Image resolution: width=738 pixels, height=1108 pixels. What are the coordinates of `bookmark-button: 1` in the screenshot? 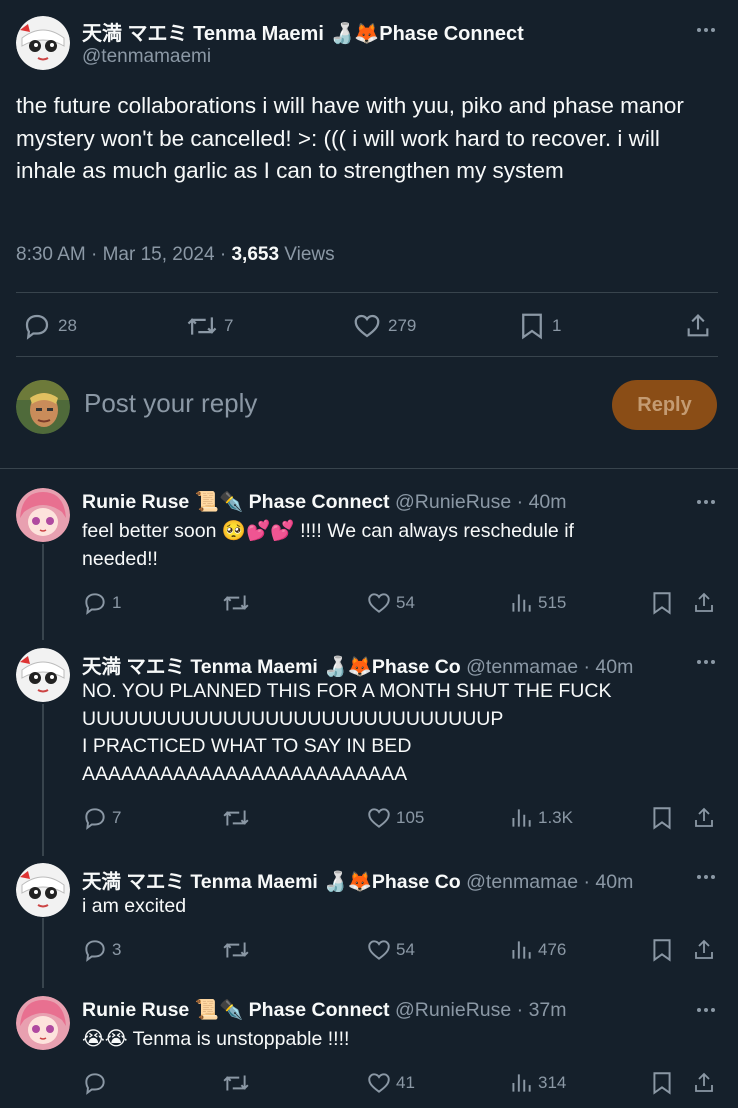 It's located at (539, 326).